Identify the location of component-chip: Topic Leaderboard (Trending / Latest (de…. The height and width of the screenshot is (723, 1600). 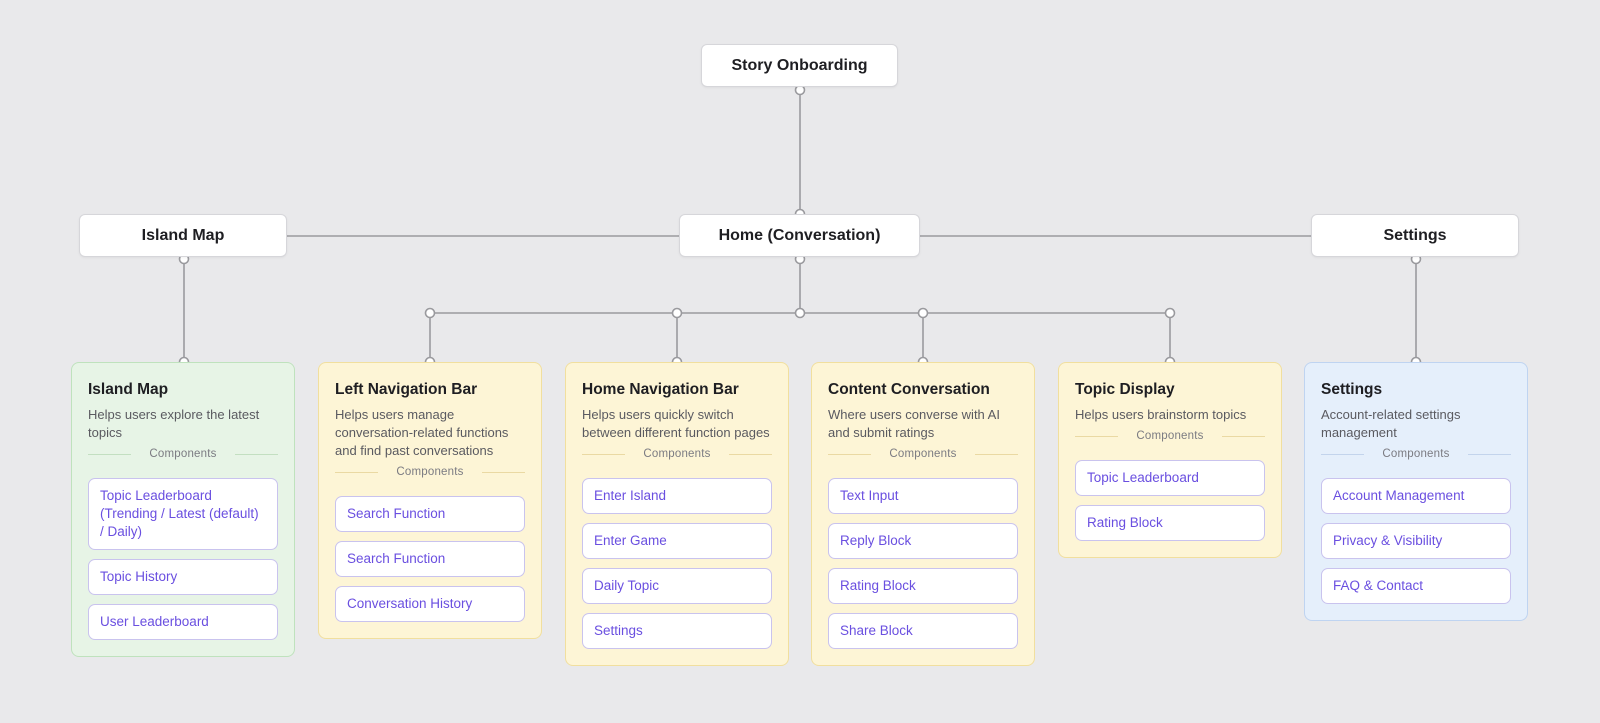
(183, 514).